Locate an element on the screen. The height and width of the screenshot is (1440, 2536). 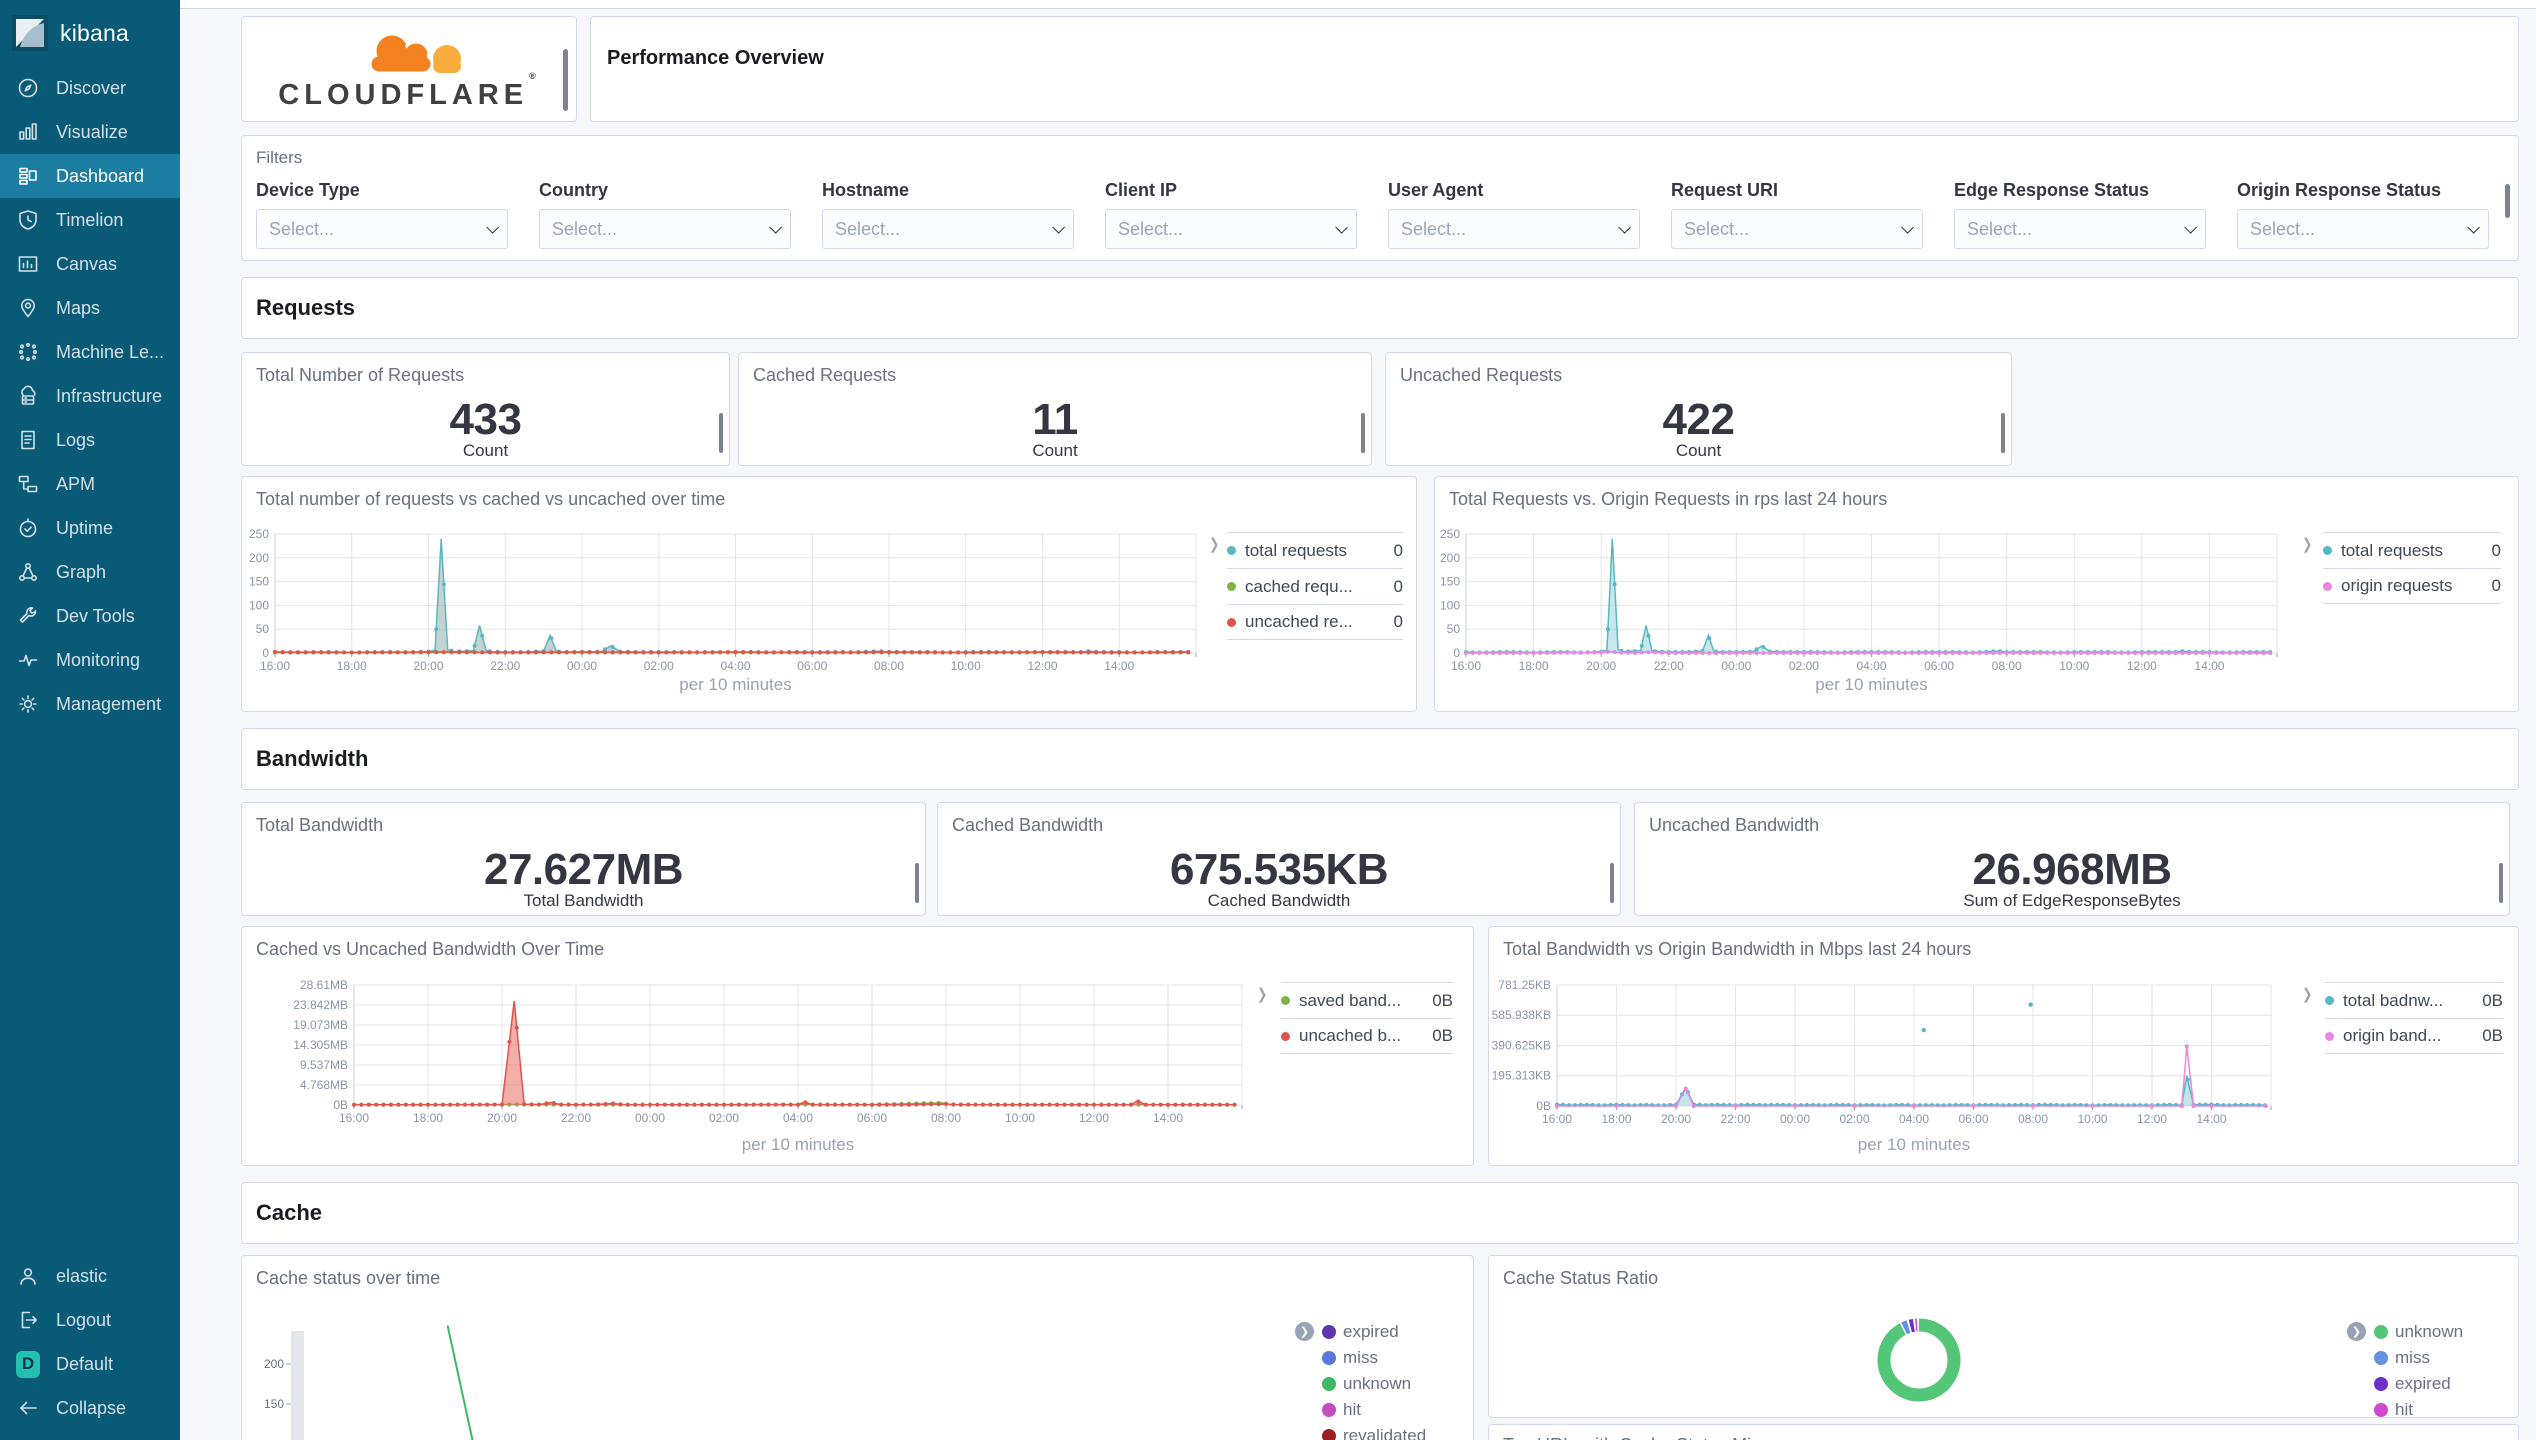
sidebar-item-dashboard: Dashboard is located at coordinates (90, 176).